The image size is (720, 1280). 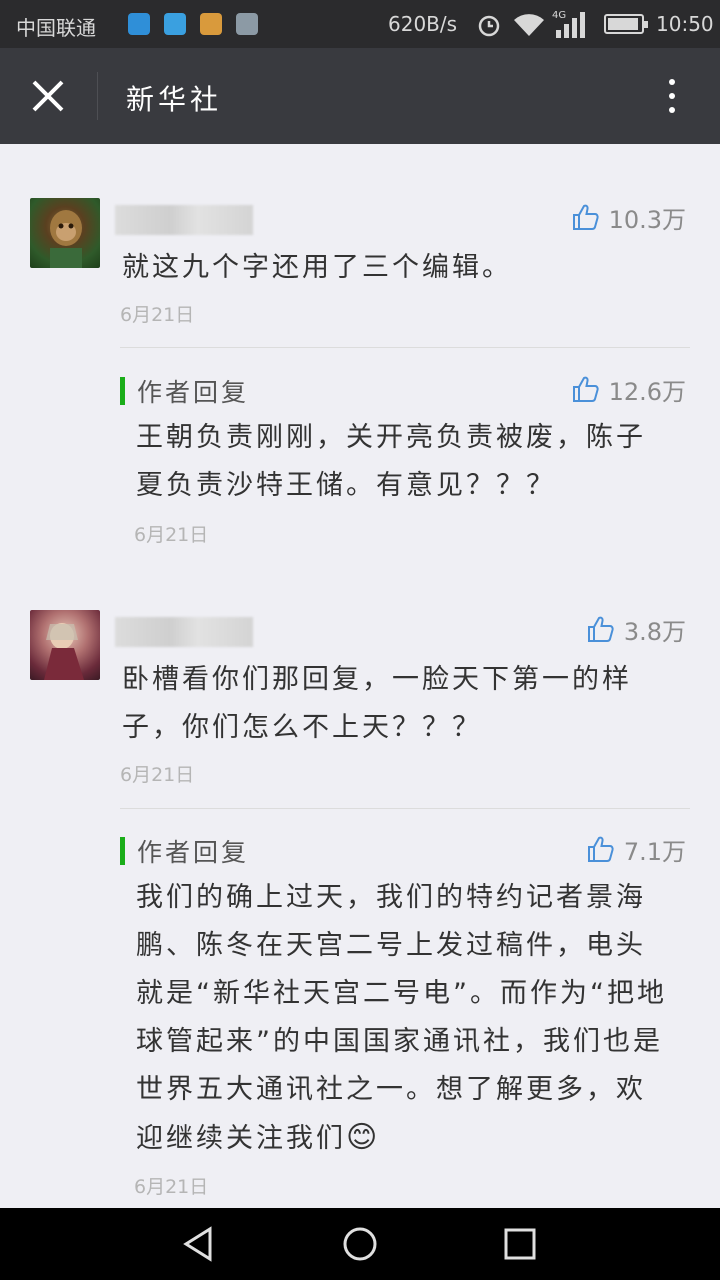 I want to click on package-notification-icon, so click(x=211, y=24).